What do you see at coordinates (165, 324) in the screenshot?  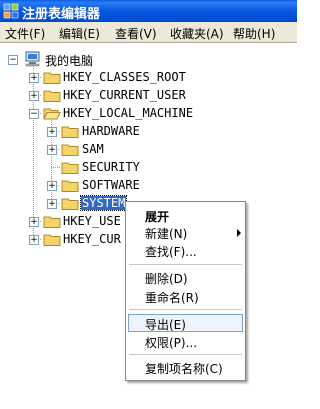 I see `ctx-export: 导出(E)` at bounding box center [165, 324].